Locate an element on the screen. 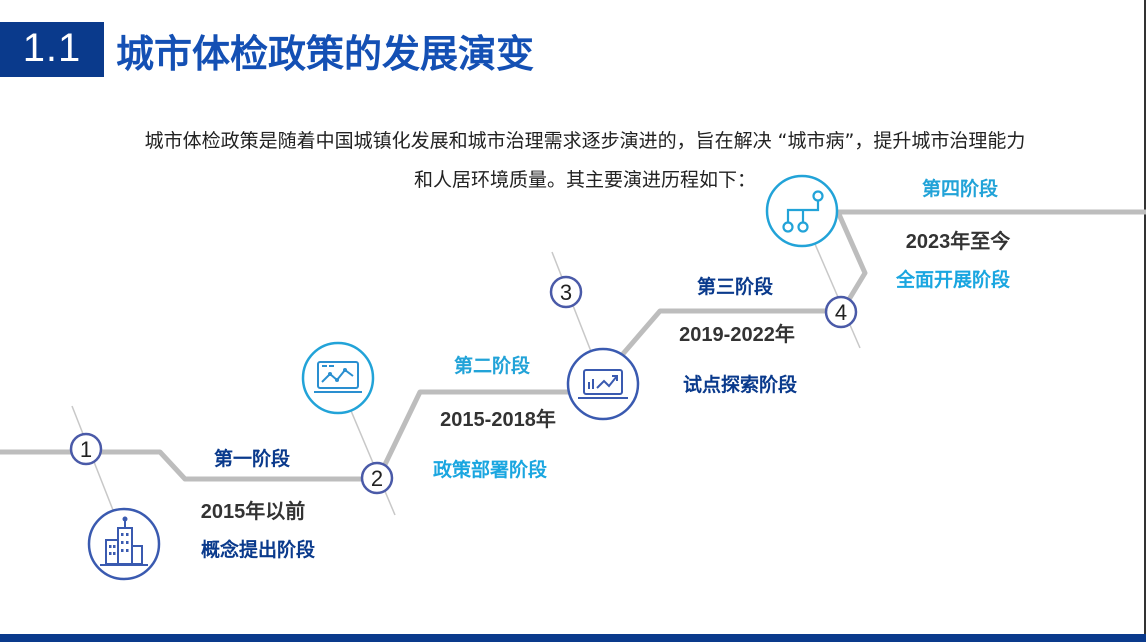  stage-marker-1: 1 is located at coordinates (86, 449).